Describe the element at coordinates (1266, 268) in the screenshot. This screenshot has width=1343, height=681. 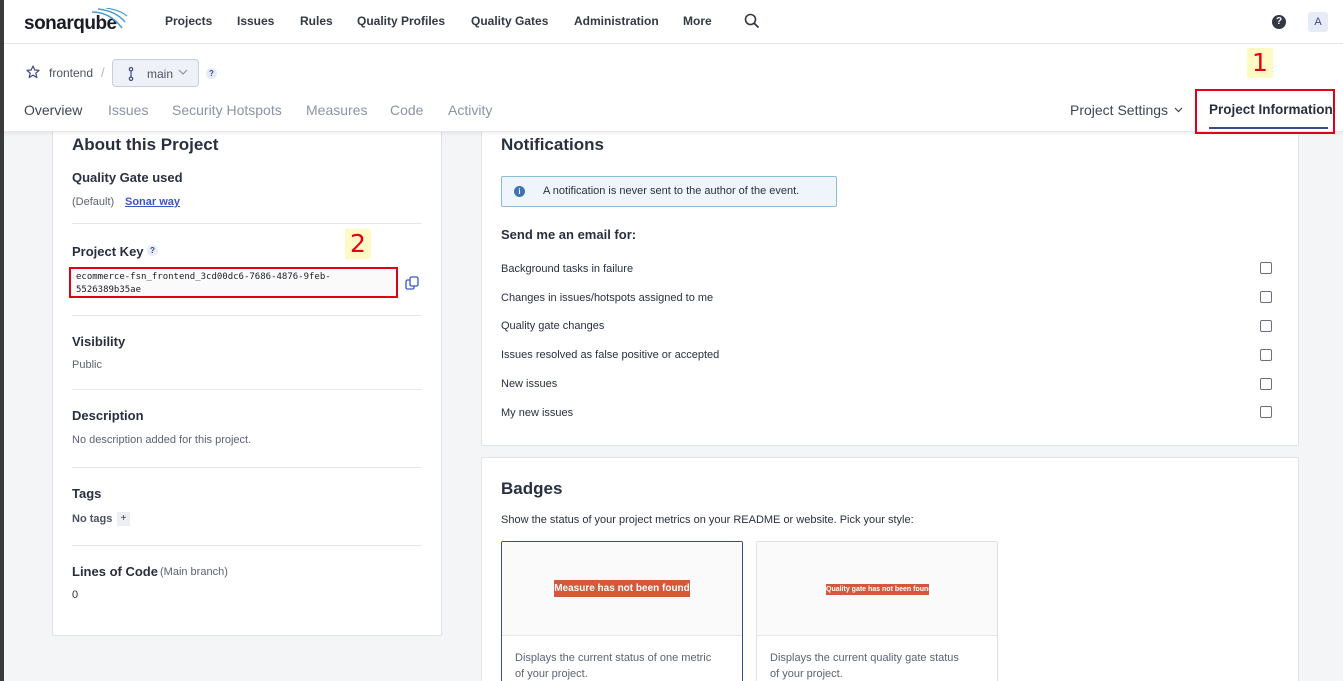
I see `checkbox-background-tasks` at that location.